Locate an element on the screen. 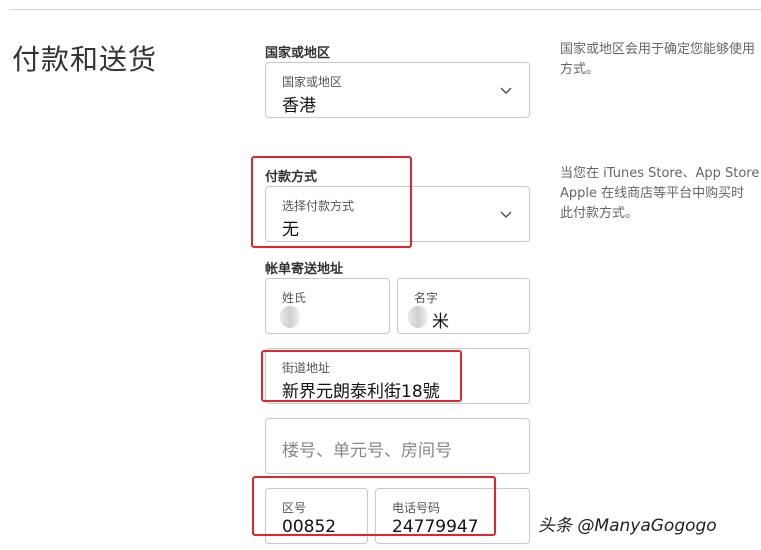  last-name-label: 姓氏 is located at coordinates (294, 298).